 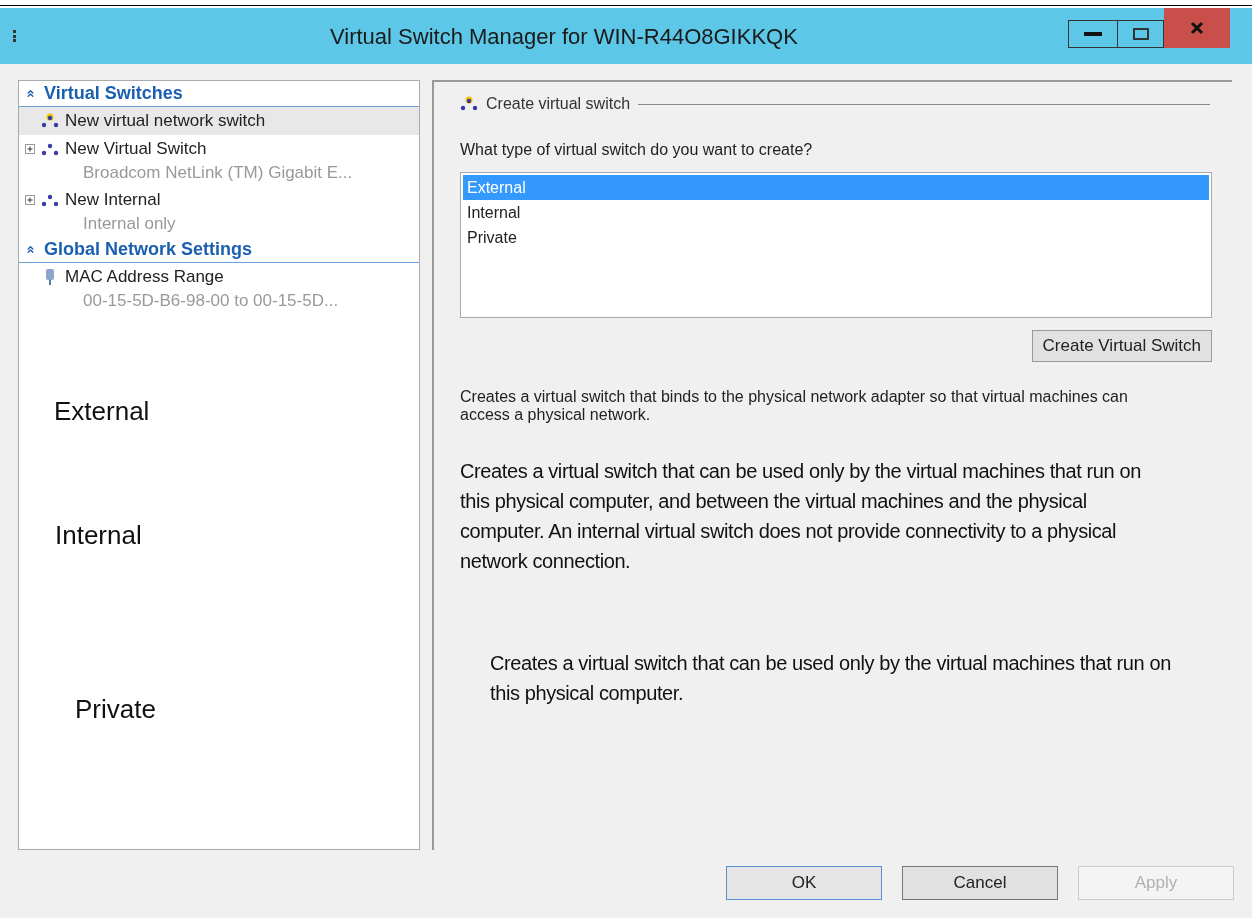 What do you see at coordinates (637, 150) in the screenshot?
I see `question-label: What type of virtual switch do you want to create?` at bounding box center [637, 150].